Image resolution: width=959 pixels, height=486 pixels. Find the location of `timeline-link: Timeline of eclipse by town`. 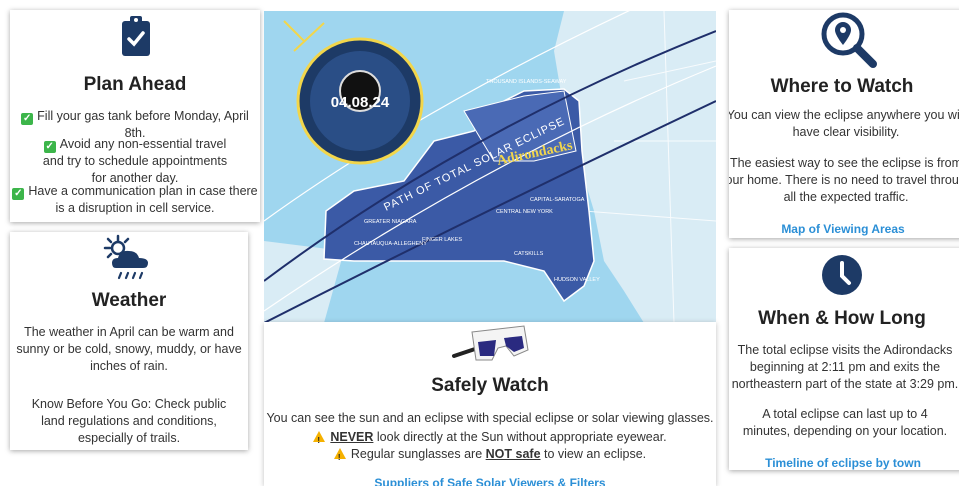

timeline-link: Timeline of eclipse by town is located at coordinates (844, 463).